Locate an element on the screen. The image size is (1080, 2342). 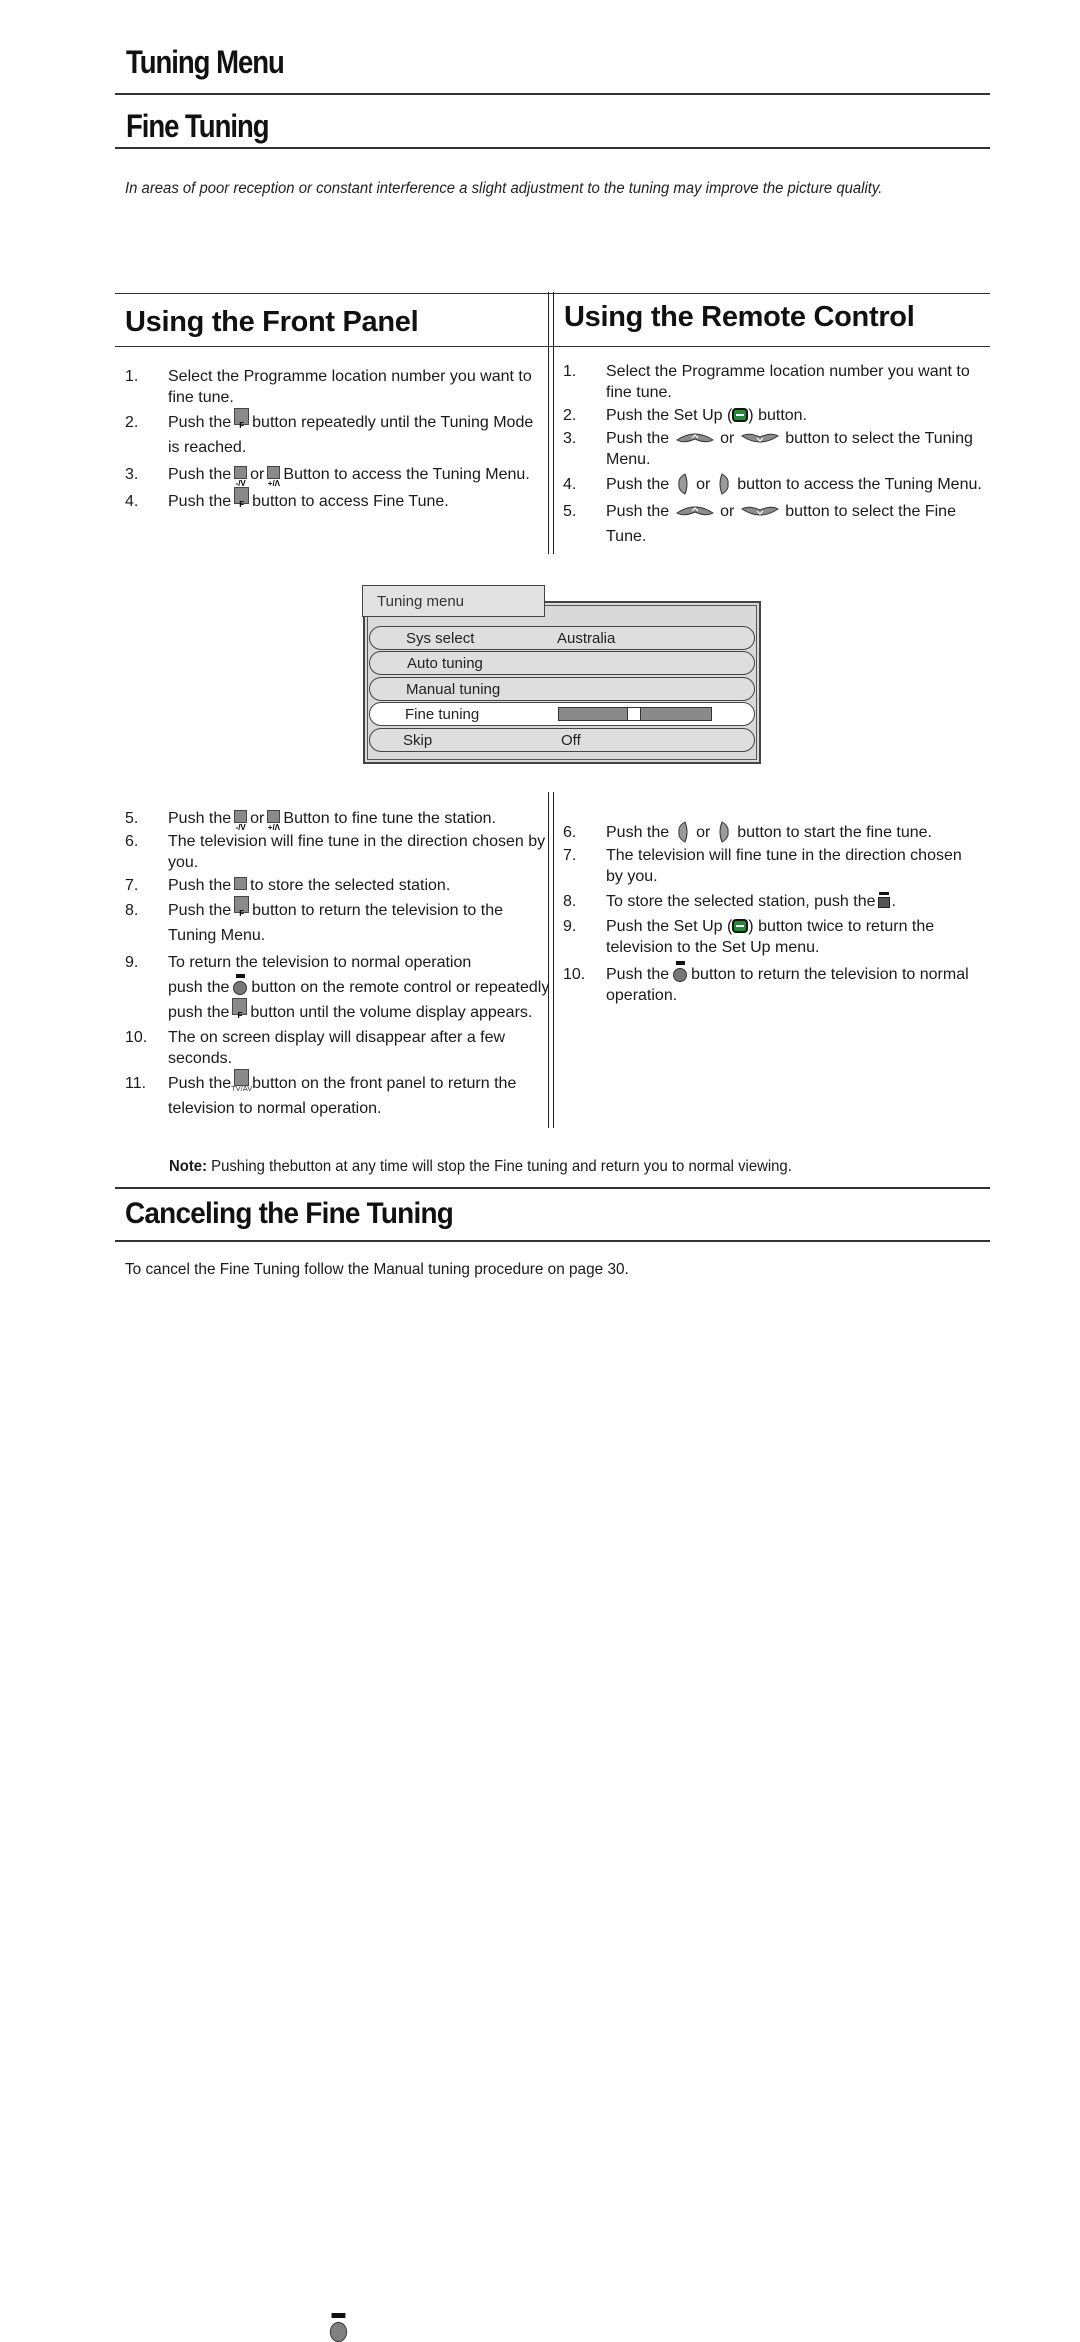
step-number: 9. is located at coordinates (570, 926).